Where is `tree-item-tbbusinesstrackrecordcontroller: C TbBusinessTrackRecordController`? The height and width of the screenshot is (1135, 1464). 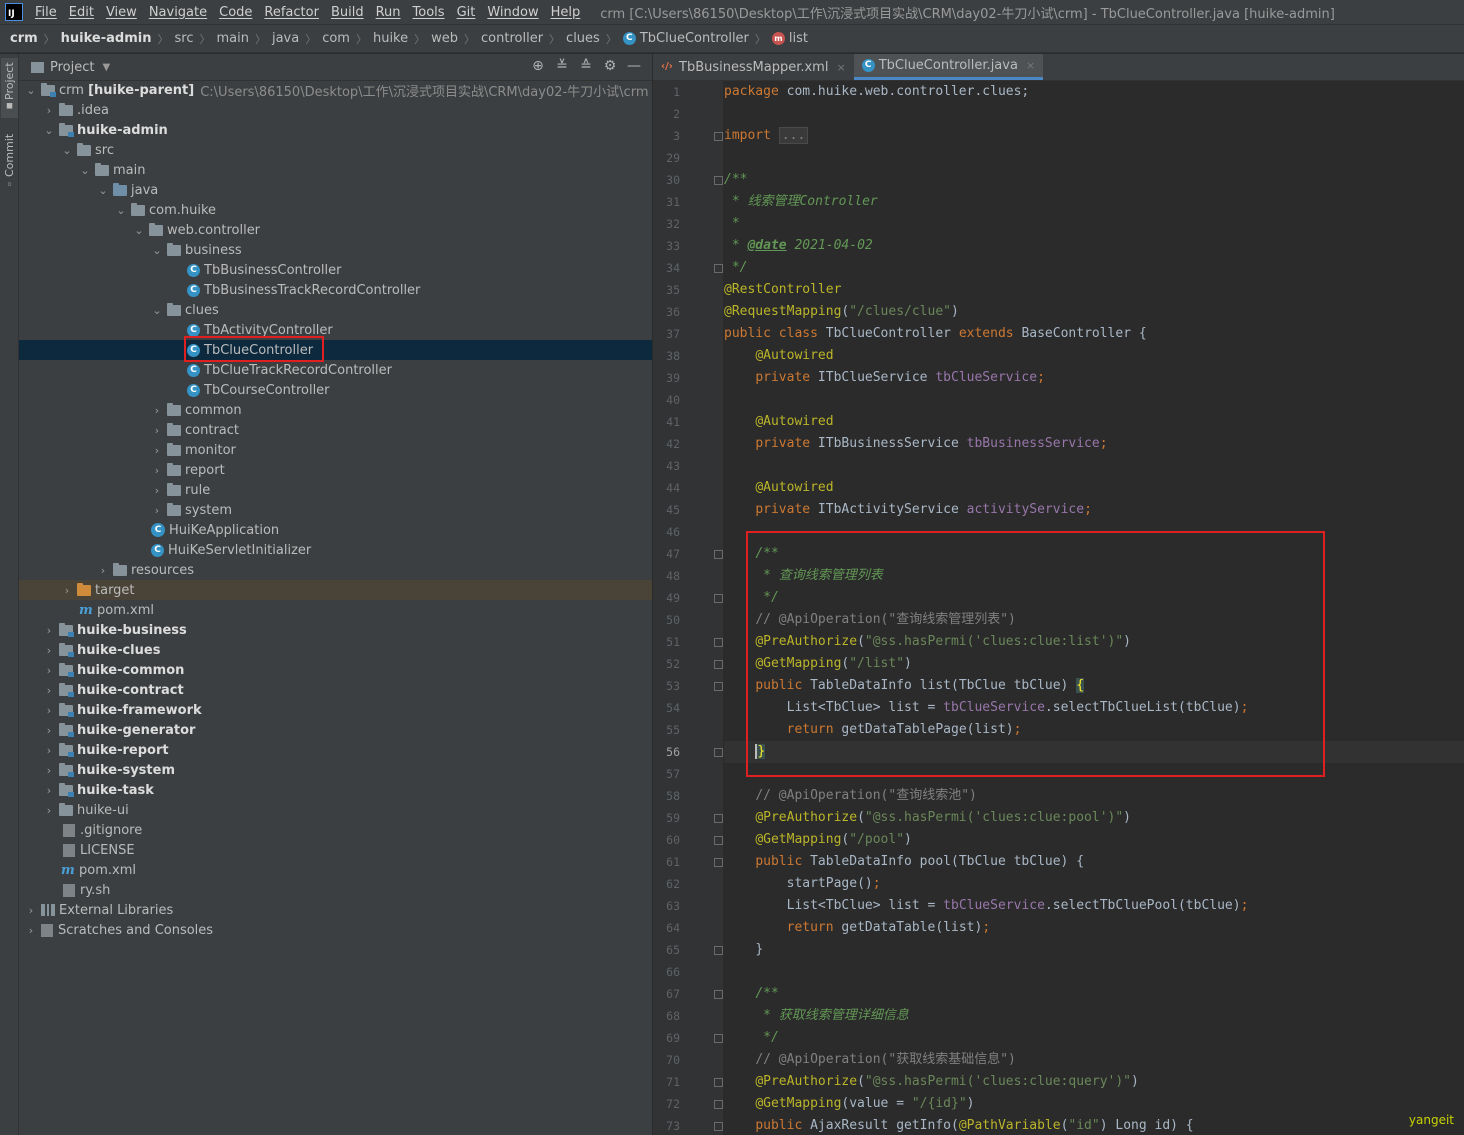 tree-item-tbbusinesstrackrecordcontroller: C TbBusinessTrackRecordController is located at coordinates (335, 290).